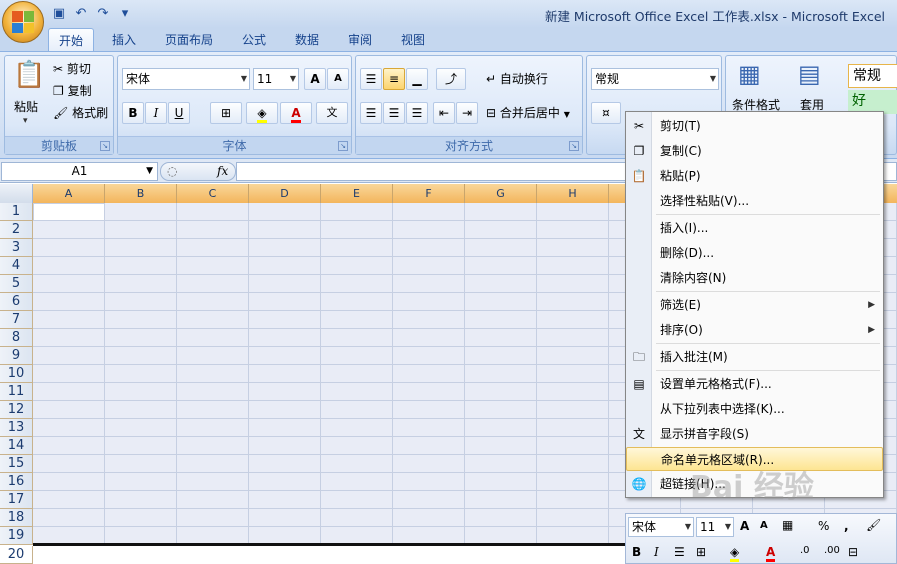 This screenshot has height=564, width=897. What do you see at coordinates (417, 113) in the screenshot?
I see `align-right-button: ☰` at bounding box center [417, 113].